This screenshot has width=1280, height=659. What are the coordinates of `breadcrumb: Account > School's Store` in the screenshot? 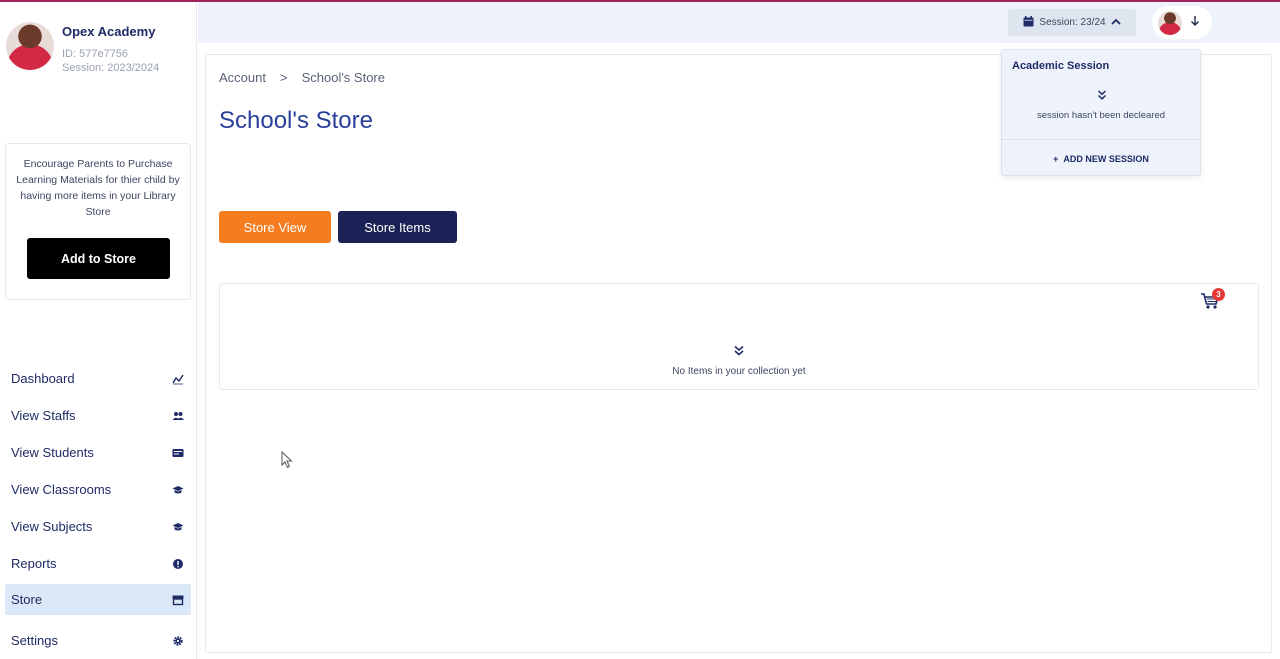 It's located at (302, 77).